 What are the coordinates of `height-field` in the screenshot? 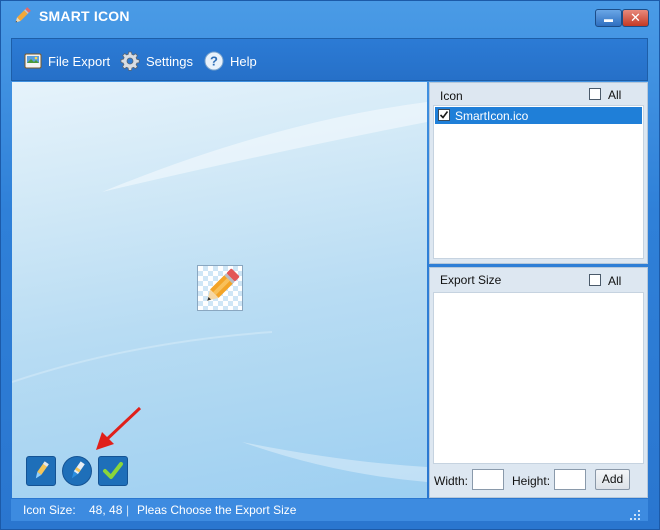 It's located at (570, 479).